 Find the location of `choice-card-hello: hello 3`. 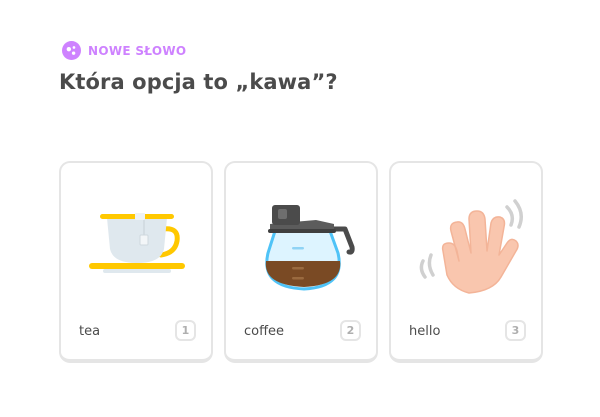

choice-card-hello: hello 3 is located at coordinates (466, 262).